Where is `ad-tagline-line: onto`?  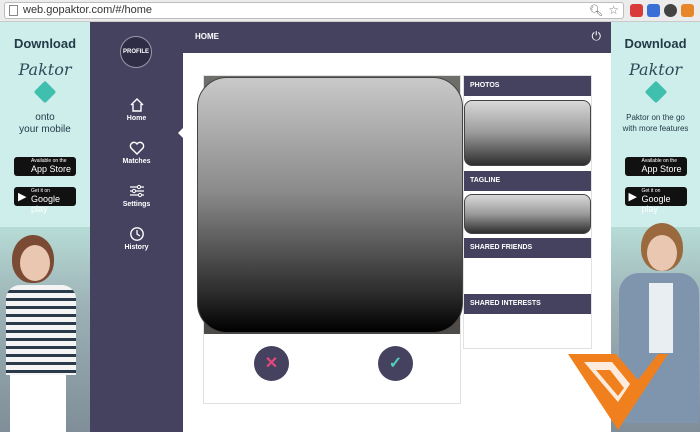
ad-tagline-line: onto is located at coordinates (45, 117).